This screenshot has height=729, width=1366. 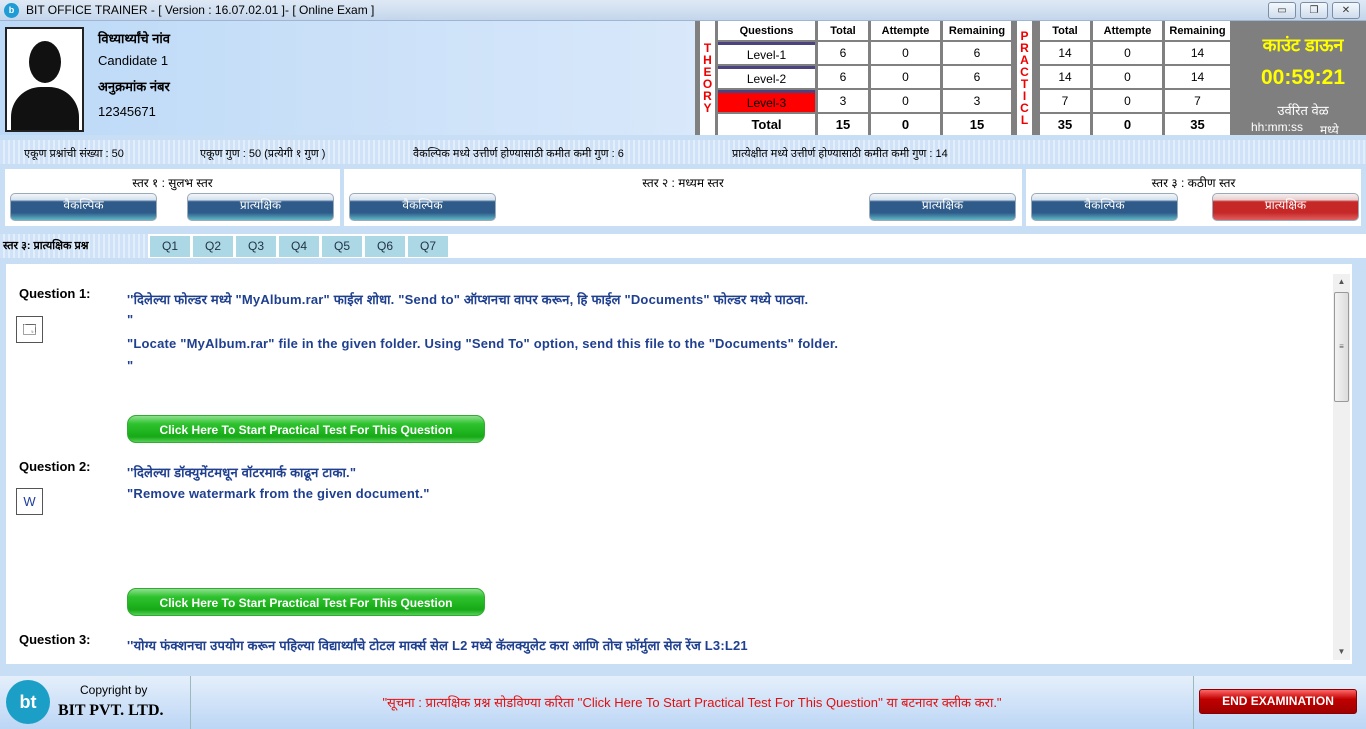 I want to click on timer-format: hh:mm:ss, so click(x=1277, y=127).